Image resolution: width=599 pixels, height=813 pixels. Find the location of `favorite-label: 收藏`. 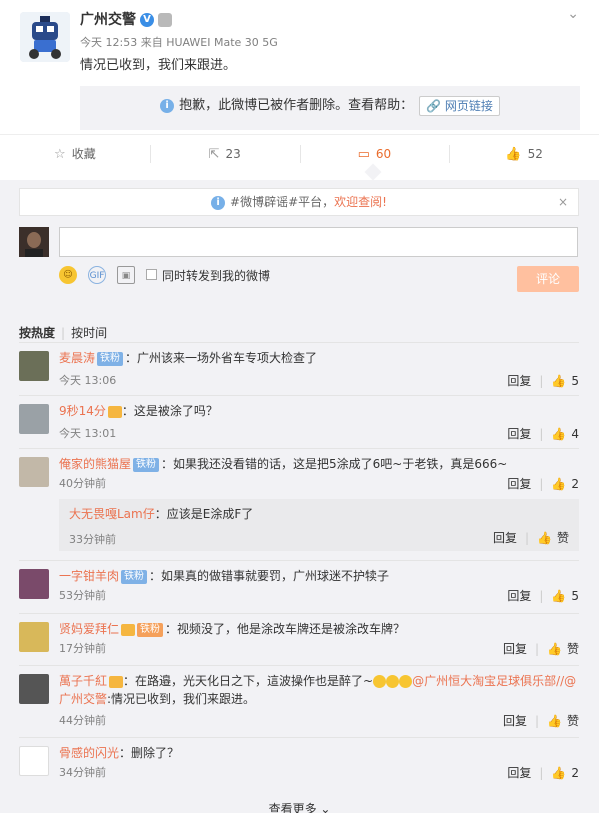

favorite-label: 收藏 is located at coordinates (83, 154).